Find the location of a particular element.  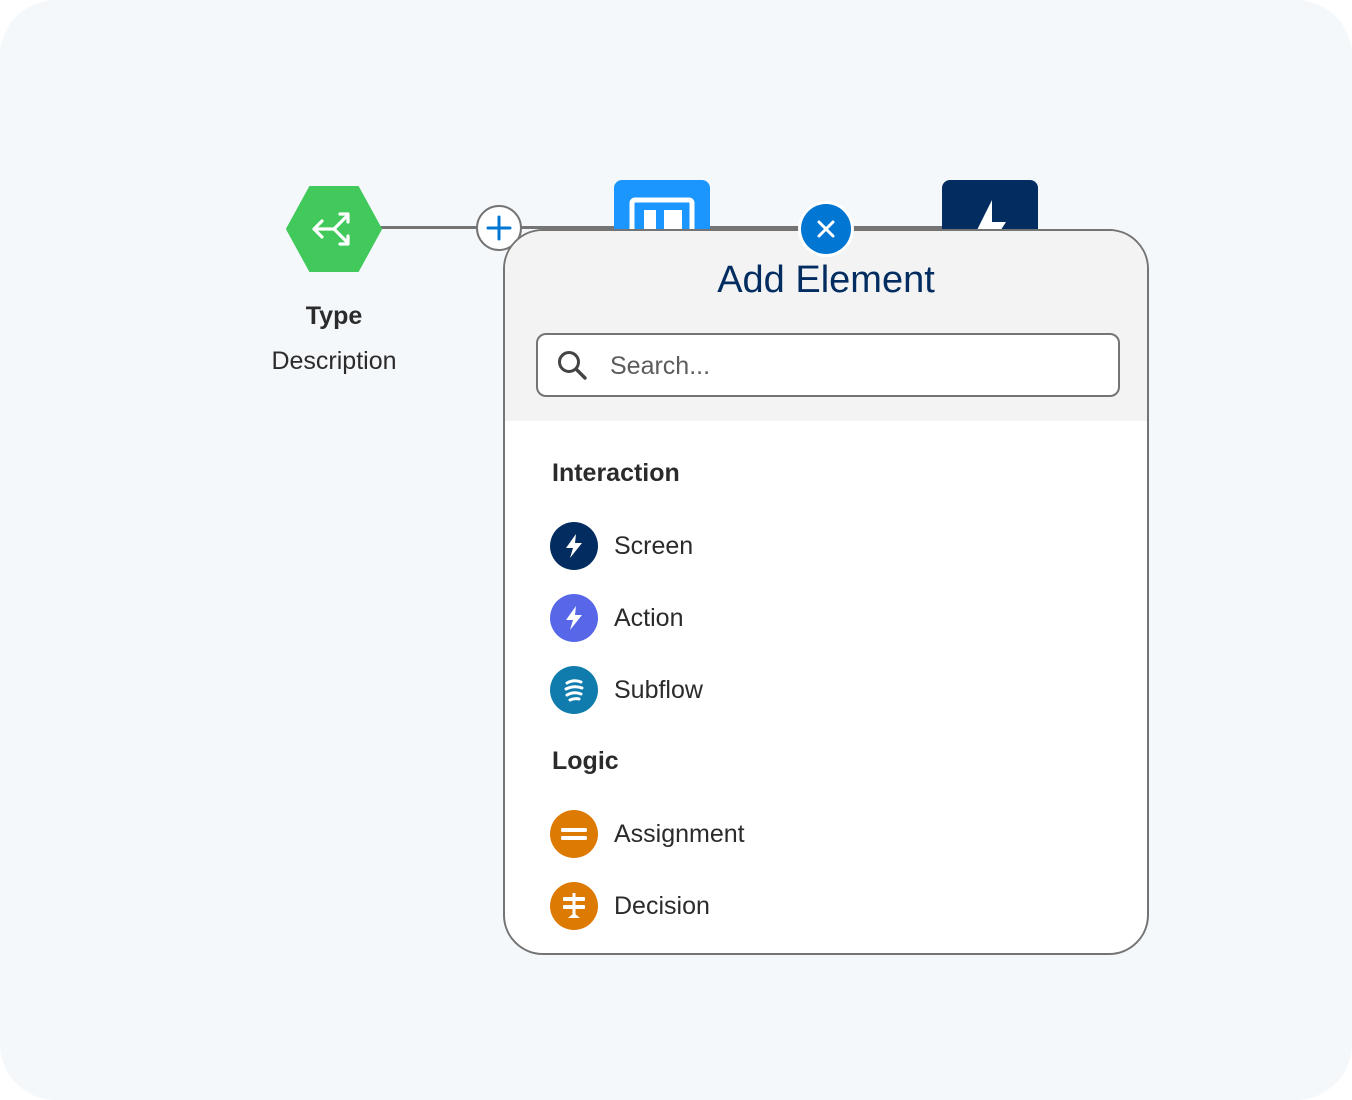

panel-header: Add Element is located at coordinates (826, 326).